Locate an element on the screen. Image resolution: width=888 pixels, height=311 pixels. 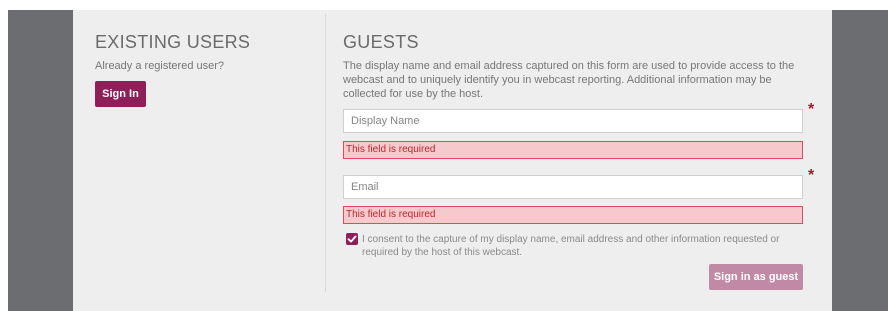
display-name-required-marker: * is located at coordinates (811, 109).